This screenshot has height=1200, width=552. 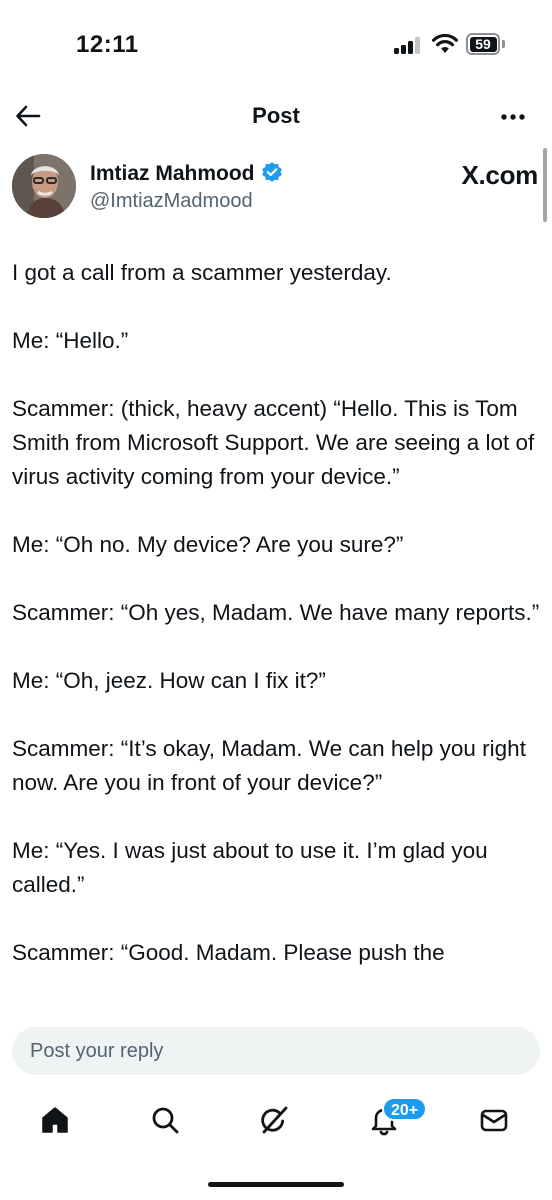 I want to click on wifi-icon, so click(x=445, y=43).